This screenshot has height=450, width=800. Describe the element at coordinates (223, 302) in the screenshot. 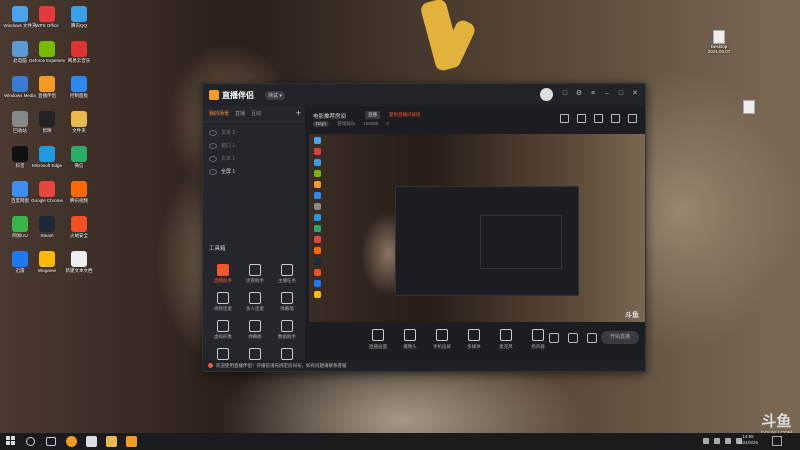

I see `tool-item: 视频连麦` at that location.